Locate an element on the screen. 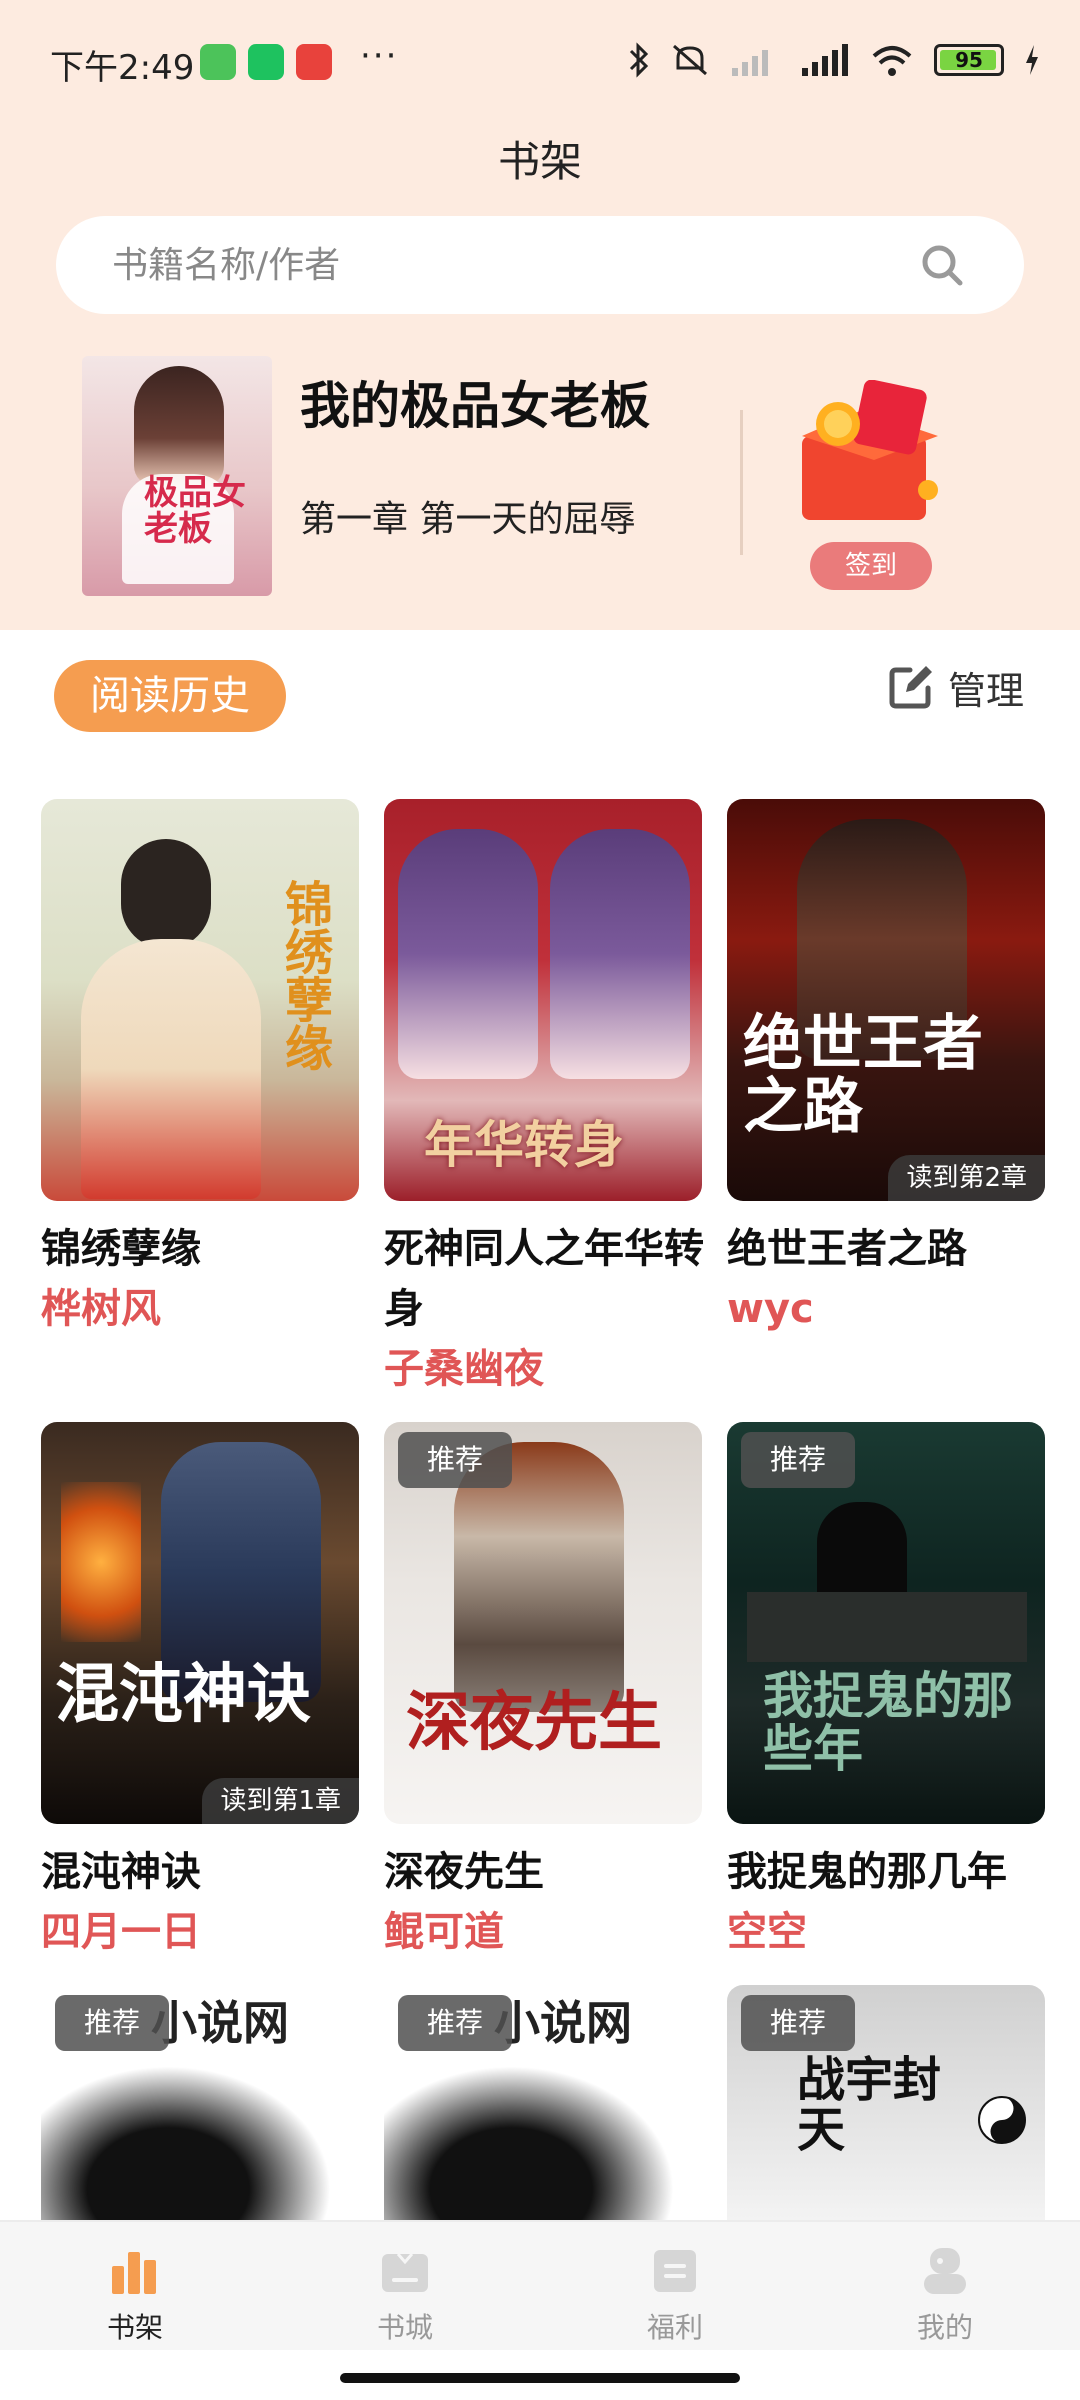  manage-label: 管理 is located at coordinates (986, 690).